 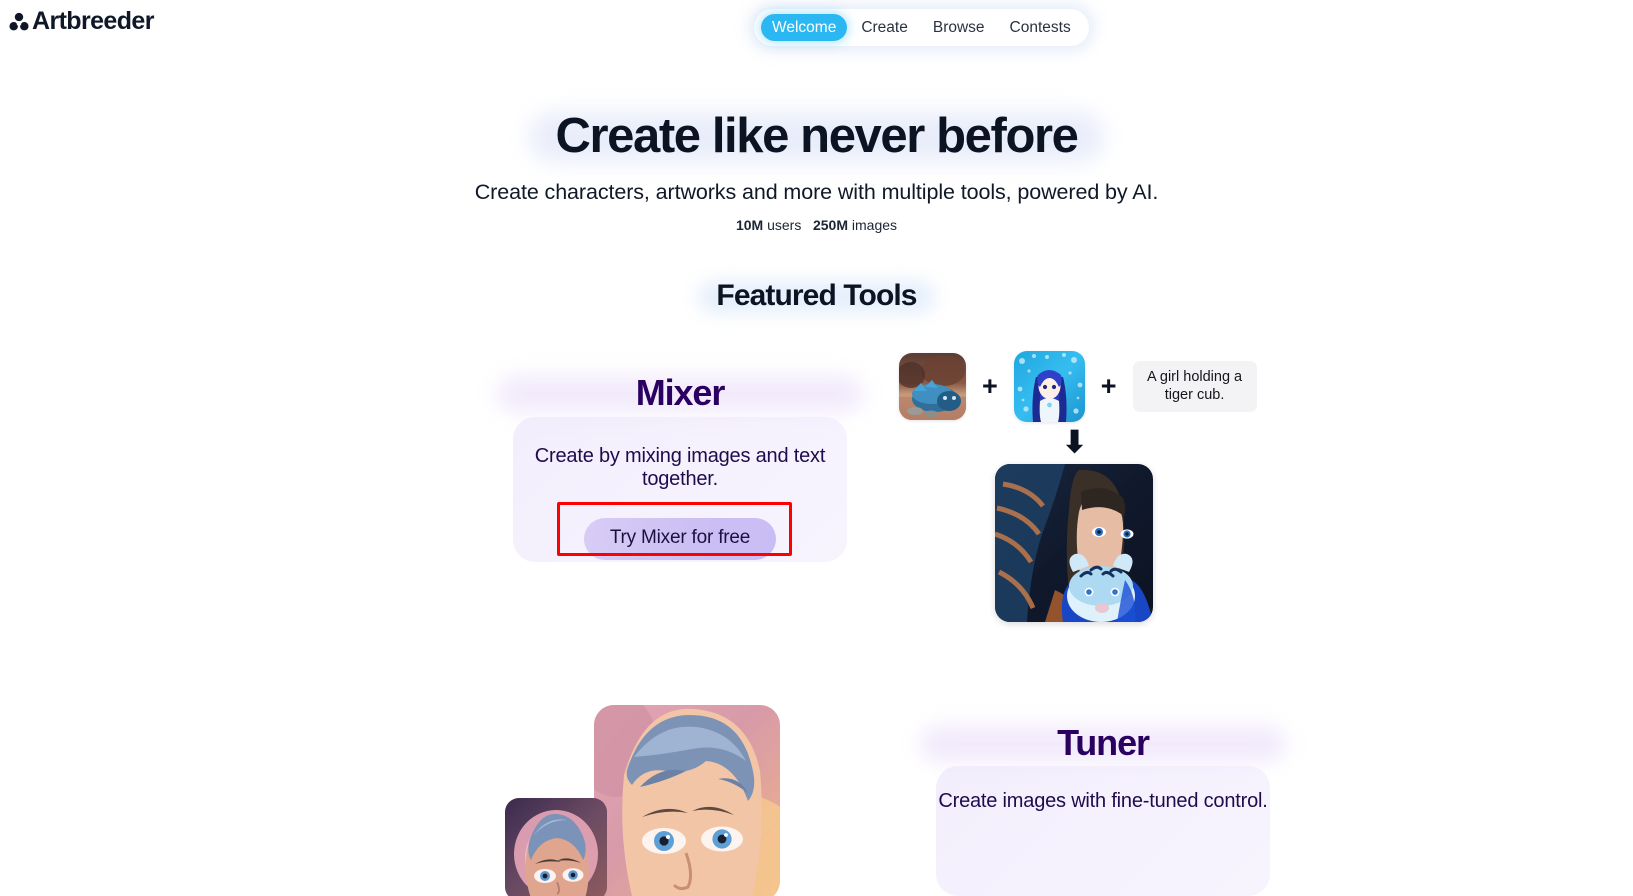 I want to click on featured-tools-heading: Featured Tools, so click(x=816, y=295).